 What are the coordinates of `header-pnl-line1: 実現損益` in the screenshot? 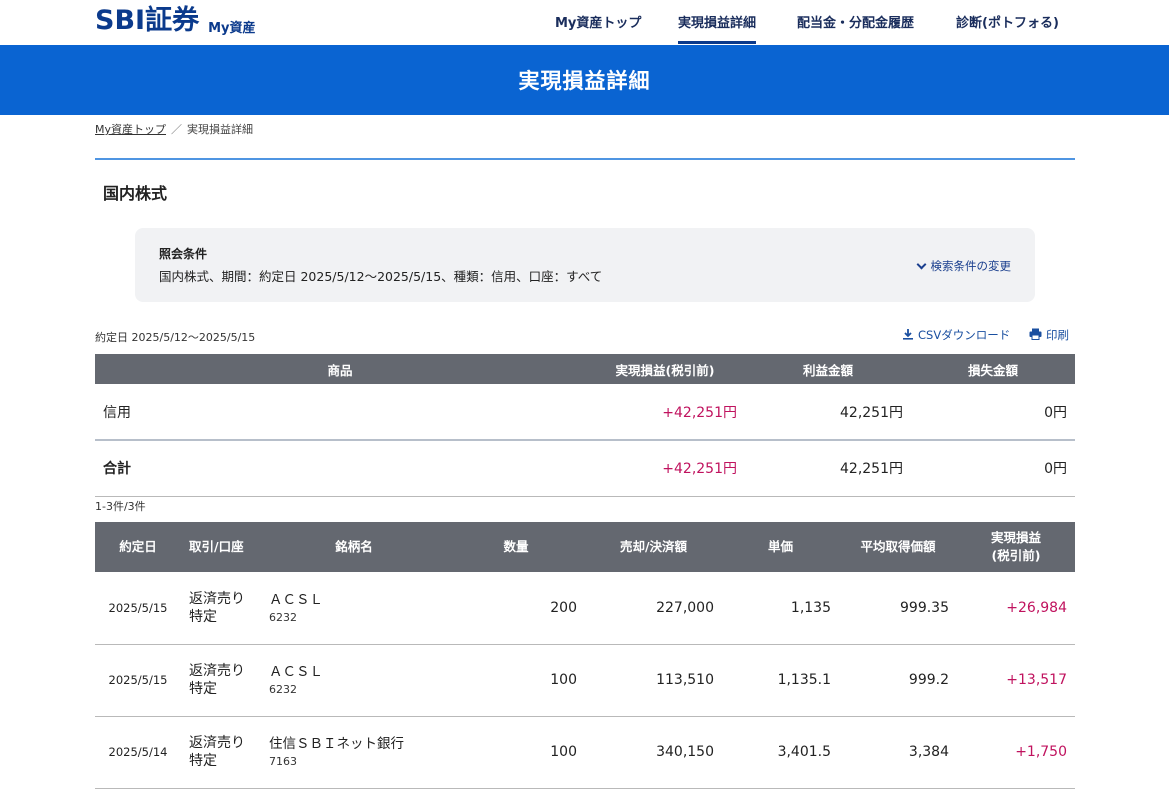 It's located at (1015, 537).